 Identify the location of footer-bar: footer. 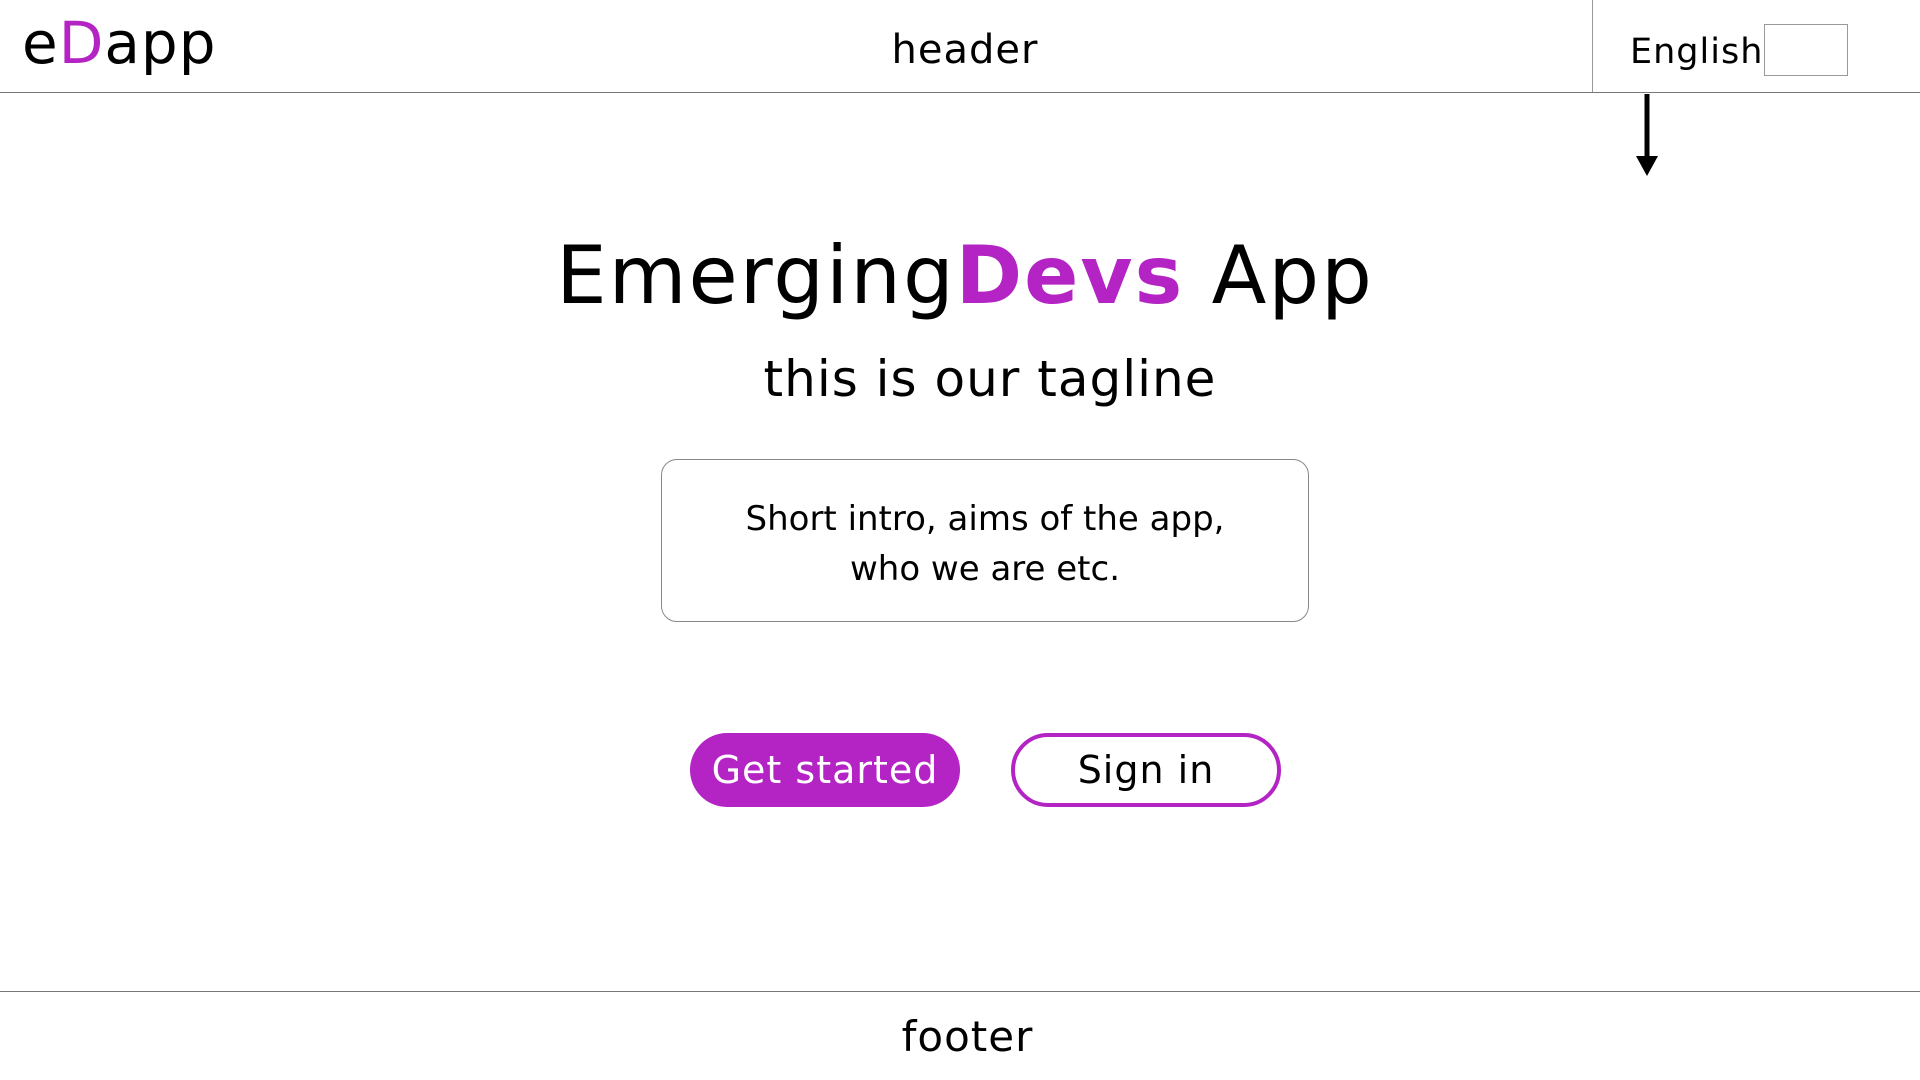
(960, 1035).